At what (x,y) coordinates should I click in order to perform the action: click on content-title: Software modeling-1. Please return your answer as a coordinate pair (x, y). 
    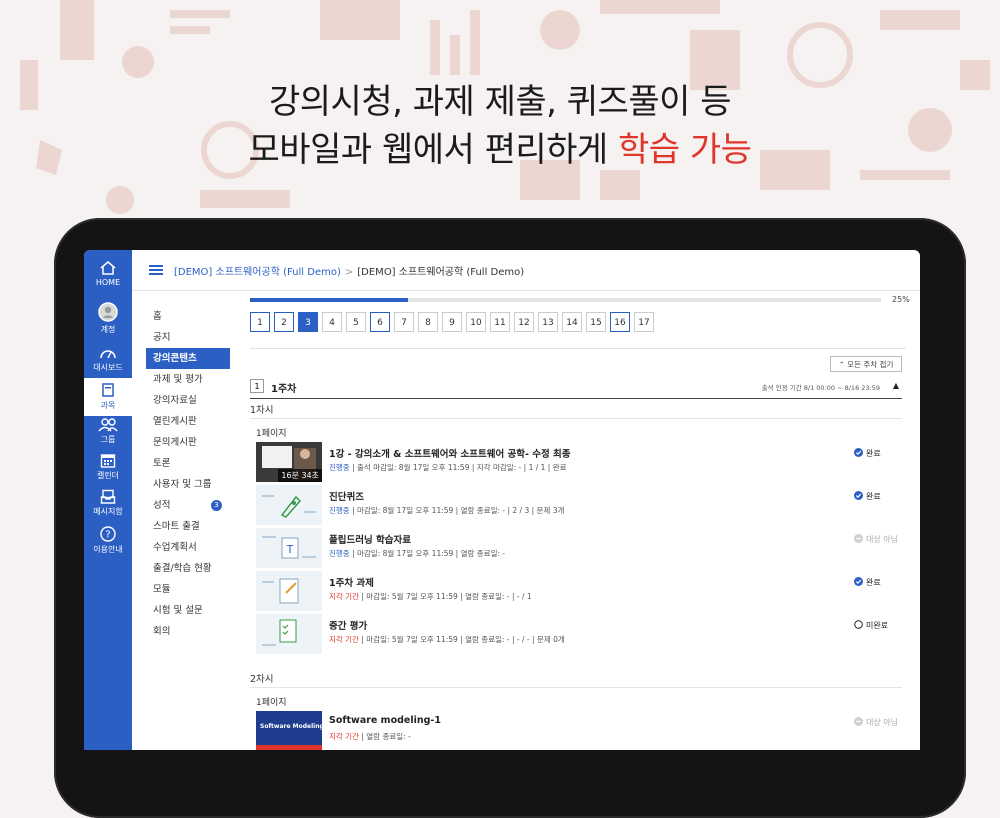
    Looking at the image, I should click on (385, 720).